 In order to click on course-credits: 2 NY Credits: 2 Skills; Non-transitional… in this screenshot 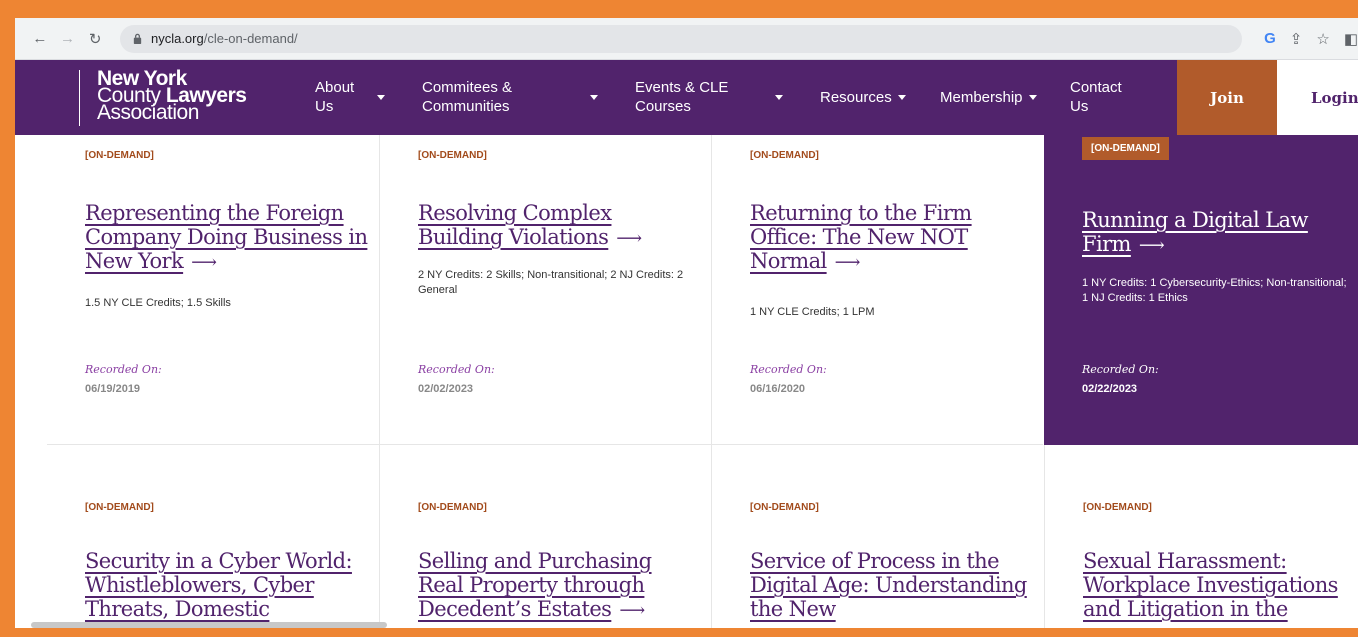, I will do `click(551, 282)`.